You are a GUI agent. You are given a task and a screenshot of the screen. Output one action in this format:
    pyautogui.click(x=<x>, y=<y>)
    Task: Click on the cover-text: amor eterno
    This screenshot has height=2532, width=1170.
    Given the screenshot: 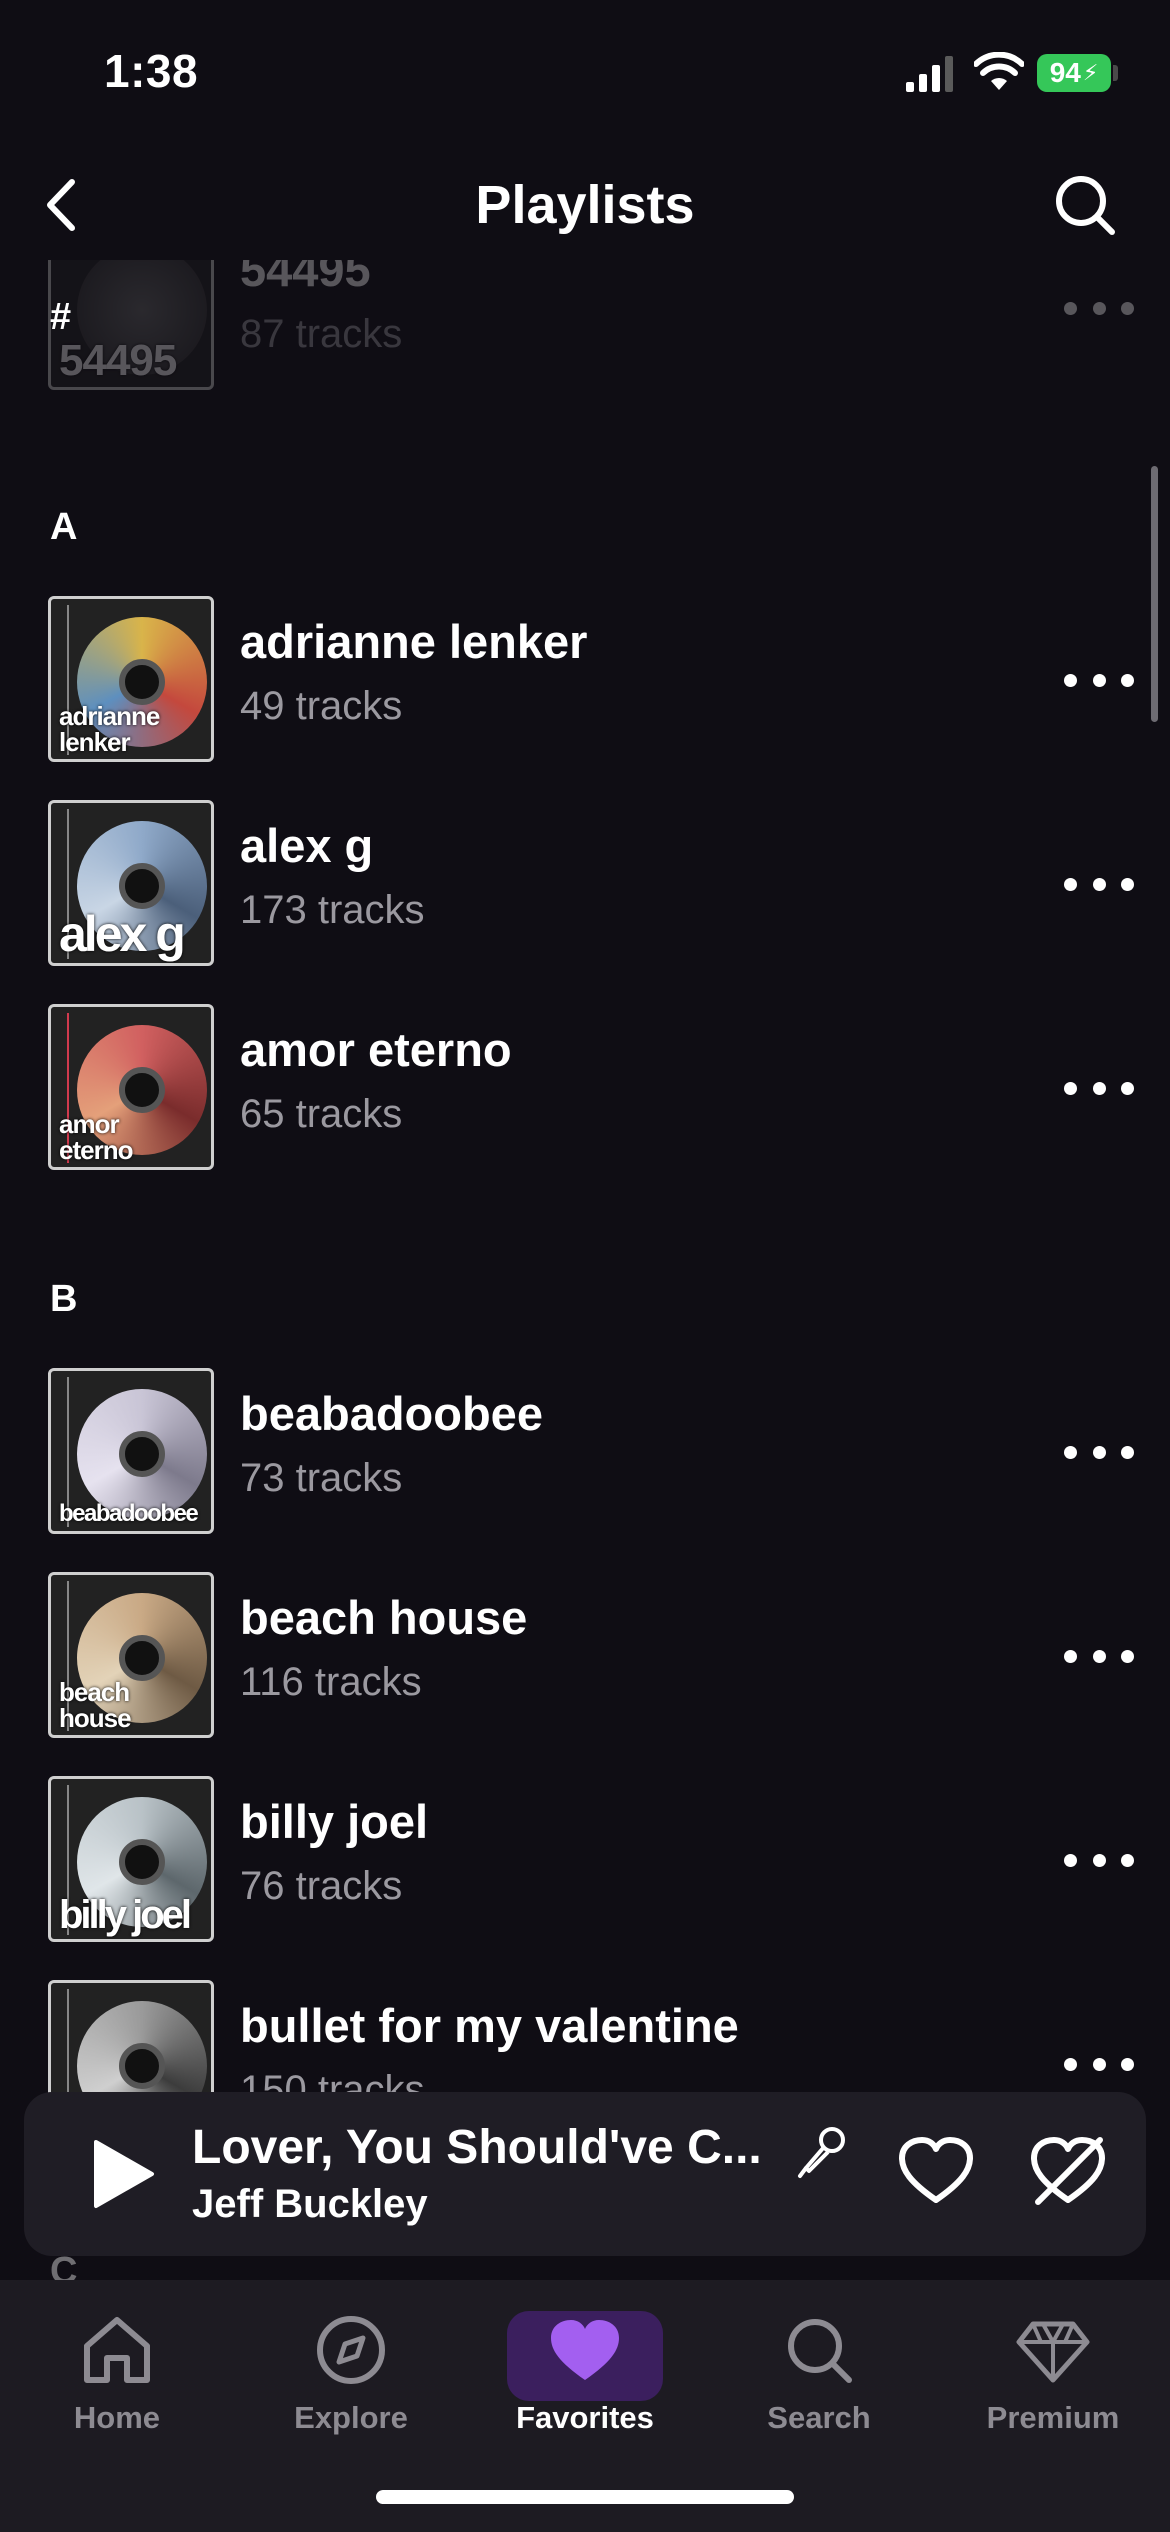 What is the action you would take?
    pyautogui.click(x=96, y=1137)
    